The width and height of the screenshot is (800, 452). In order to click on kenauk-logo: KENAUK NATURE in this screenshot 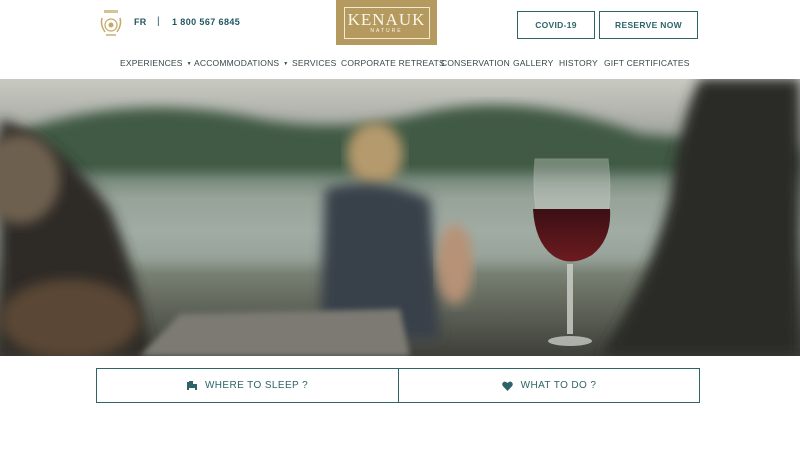, I will do `click(386, 22)`.